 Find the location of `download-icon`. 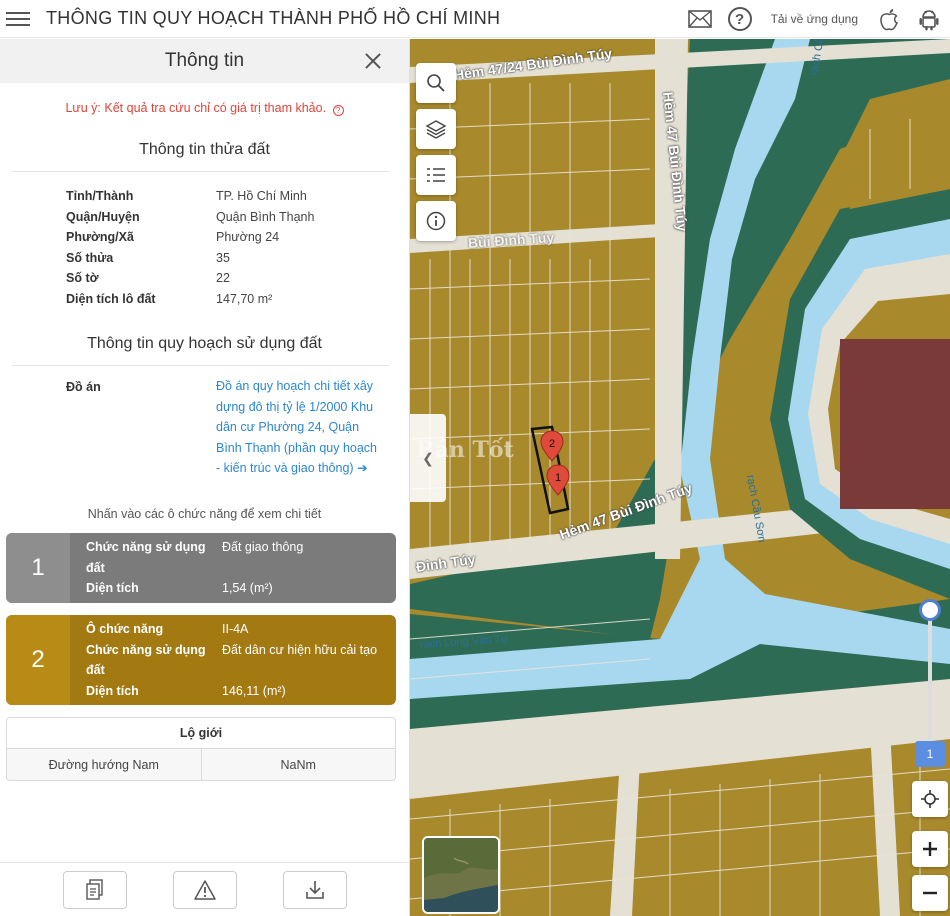

download-icon is located at coordinates (315, 889).